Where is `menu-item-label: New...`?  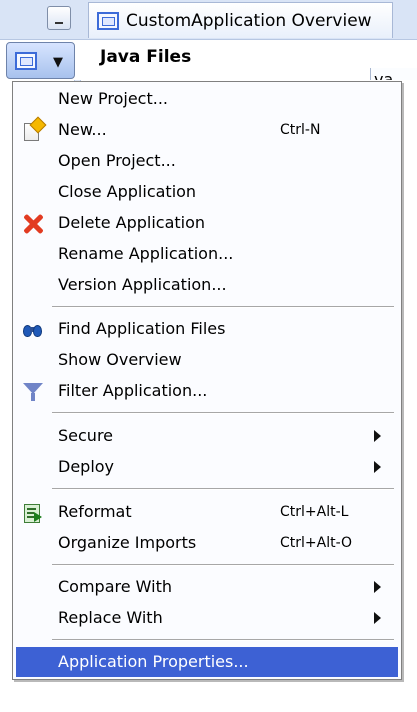 menu-item-label: New... is located at coordinates (82, 129).